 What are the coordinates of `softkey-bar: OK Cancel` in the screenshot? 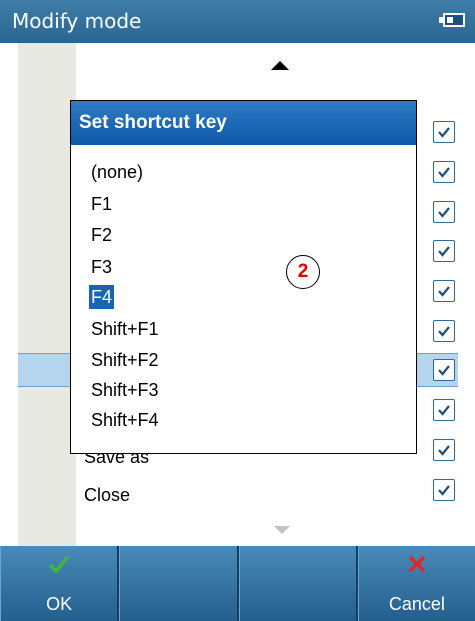 It's located at (237, 583).